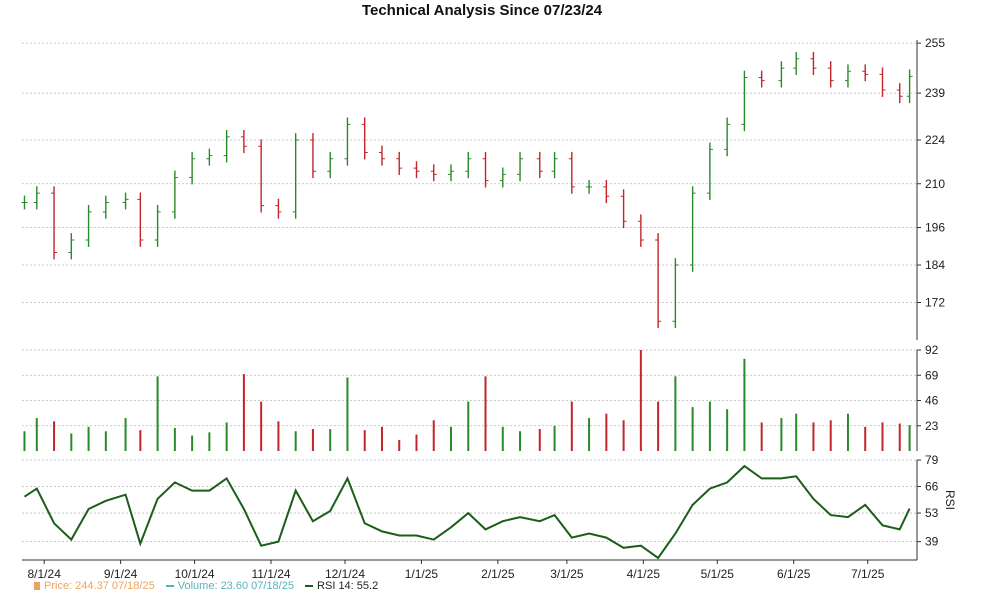 This screenshot has width=1000, height=600. What do you see at coordinates (932, 375) in the screenshot?
I see `volume-tick-label: 69` at bounding box center [932, 375].